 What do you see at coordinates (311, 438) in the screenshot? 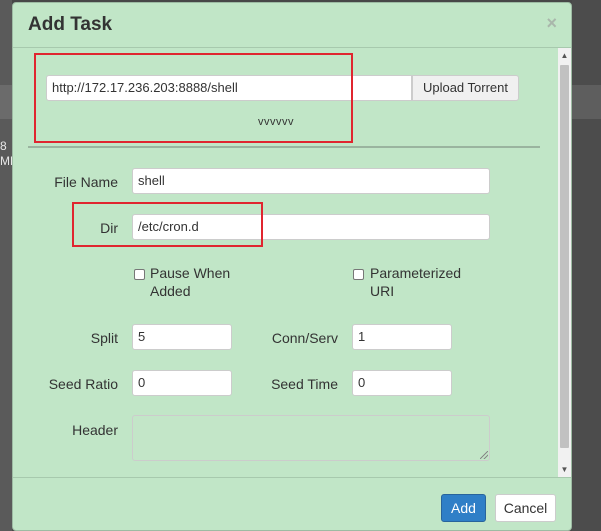
I see `header-textarea` at bounding box center [311, 438].